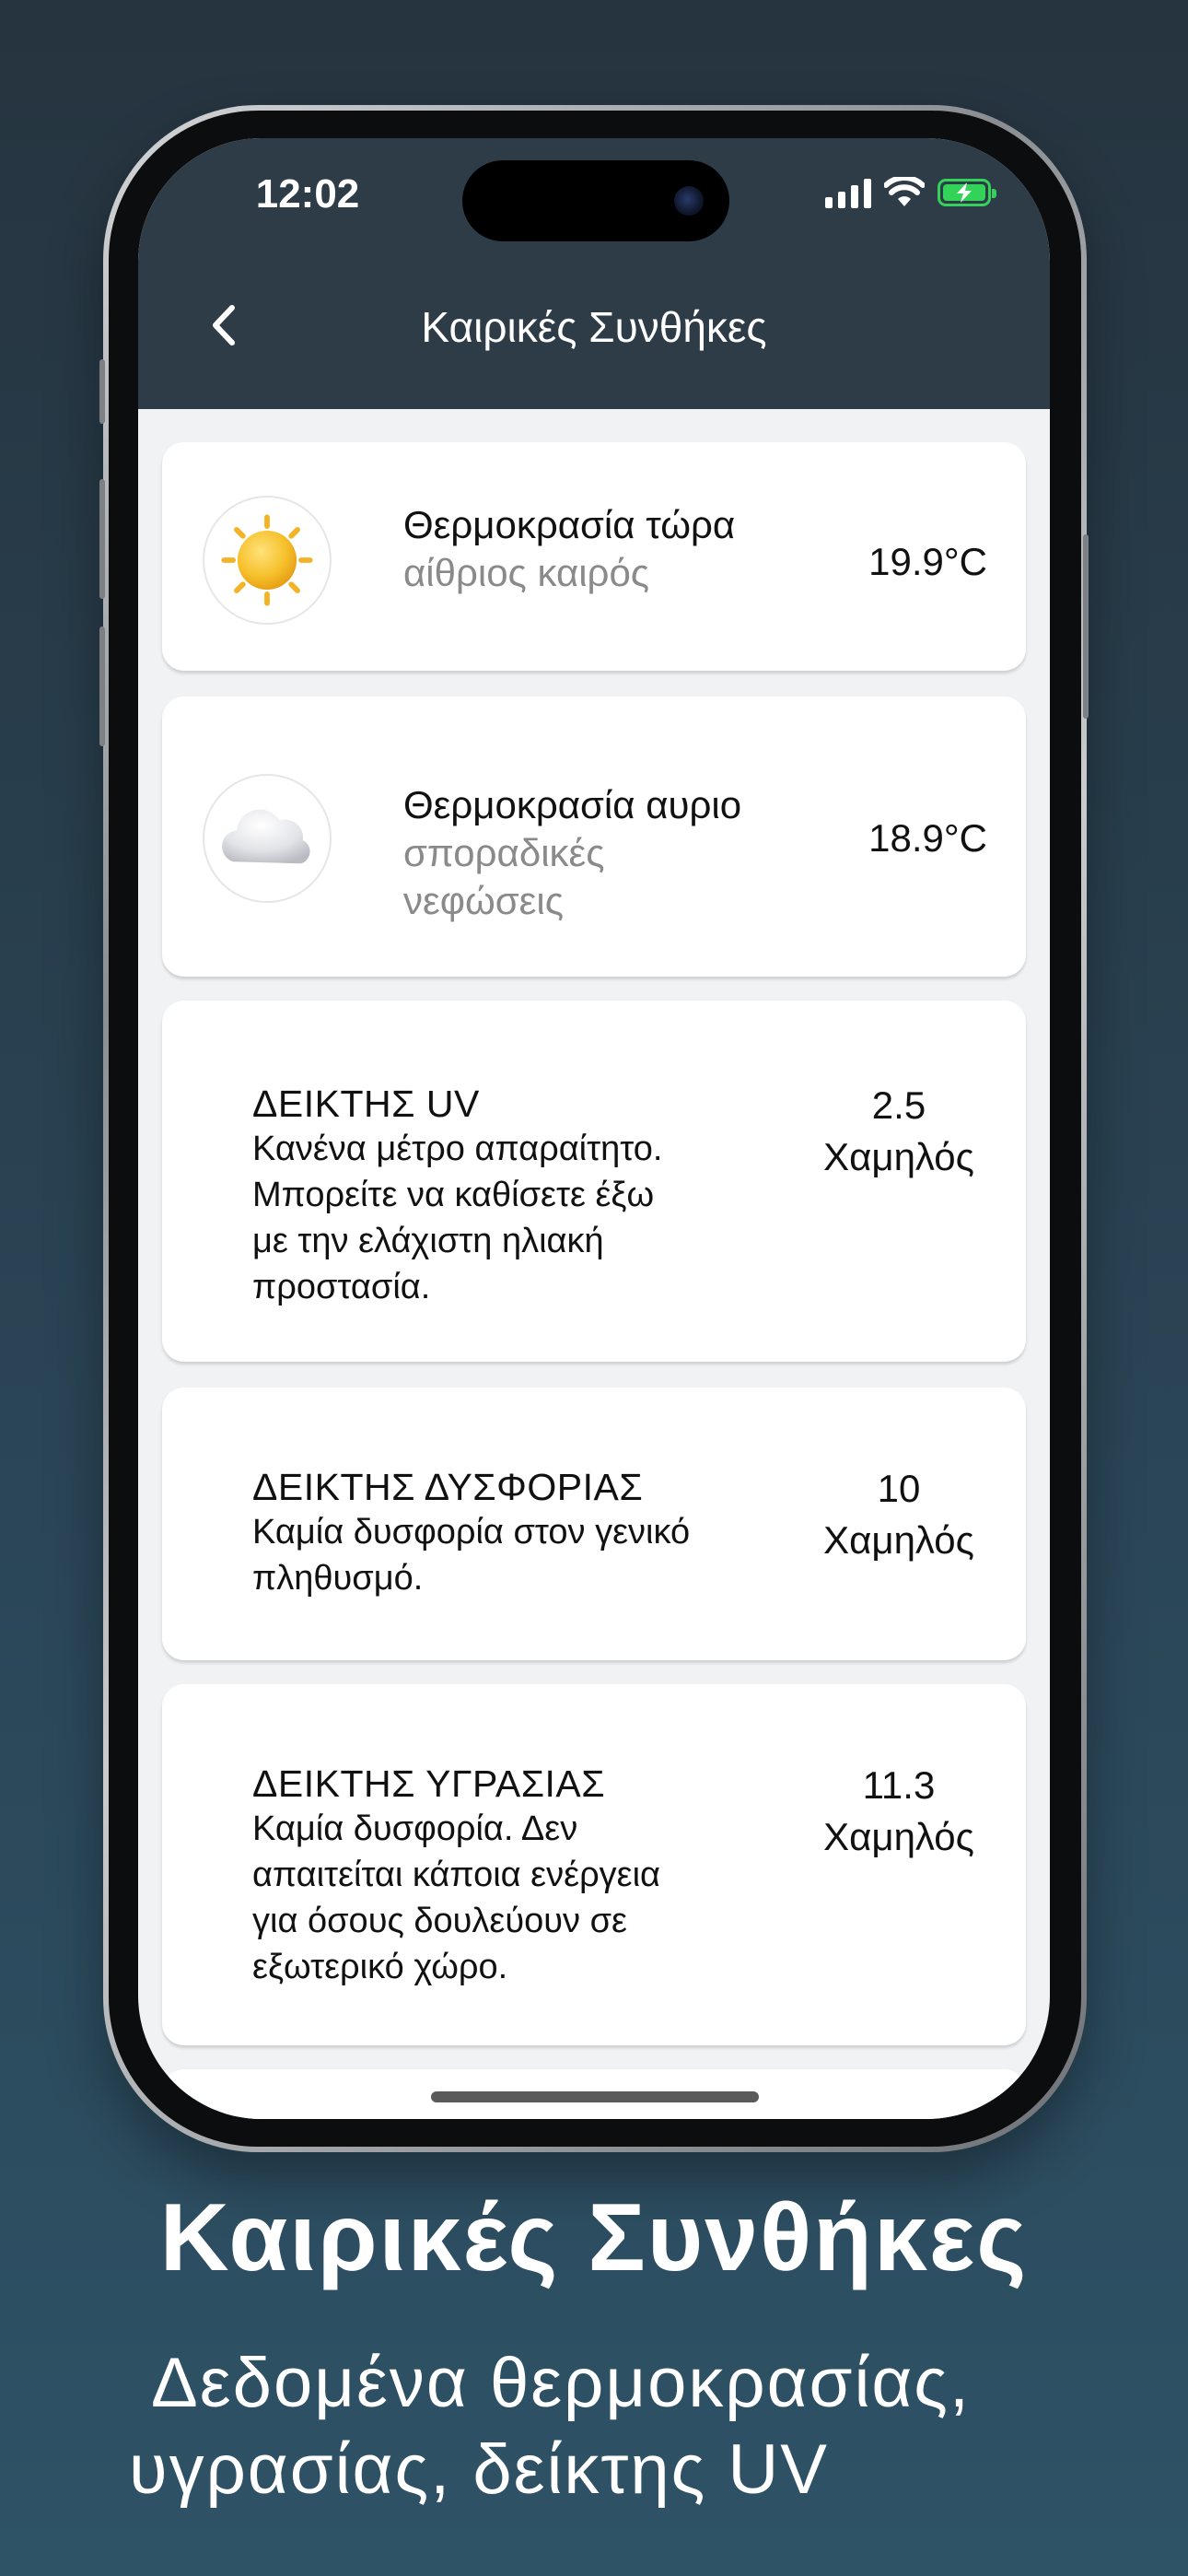 The width and height of the screenshot is (1188, 2576). What do you see at coordinates (483, 901) in the screenshot?
I see `tomorrow-condition-line2: νεφώσεις` at bounding box center [483, 901].